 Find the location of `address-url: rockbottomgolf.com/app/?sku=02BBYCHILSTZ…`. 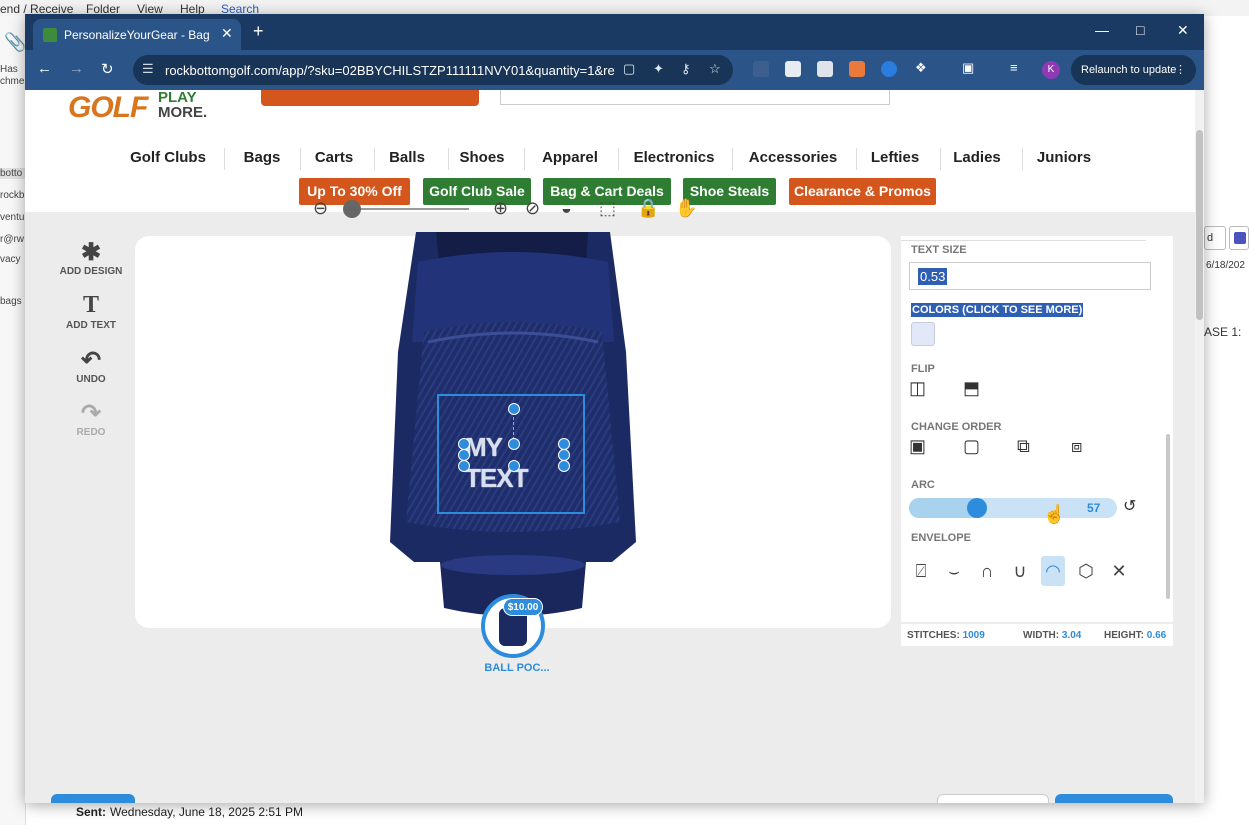

address-url: rockbottomgolf.com/app/?sku=02BBYCHILSTZ… is located at coordinates (390, 70).